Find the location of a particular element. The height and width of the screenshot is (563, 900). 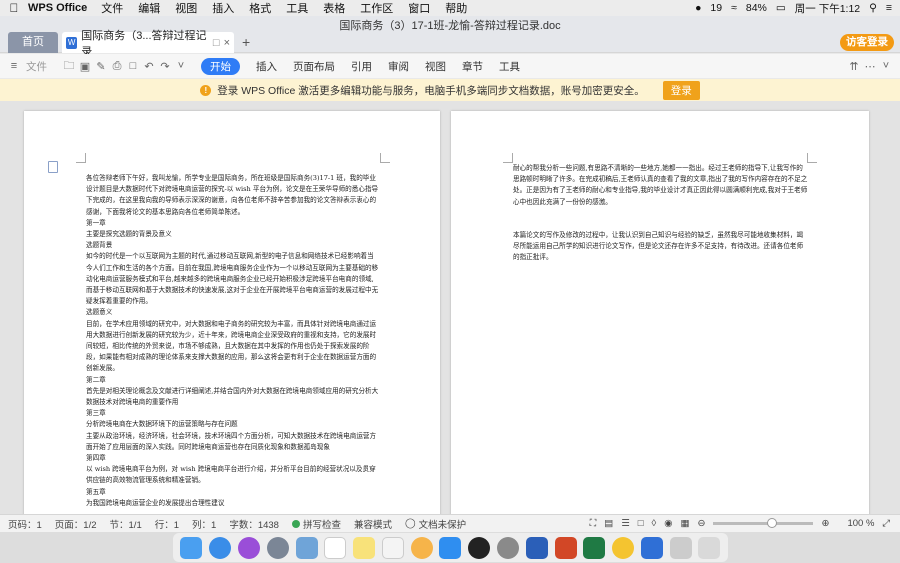

web-view-icon: ◊ is located at coordinates (654, 523).